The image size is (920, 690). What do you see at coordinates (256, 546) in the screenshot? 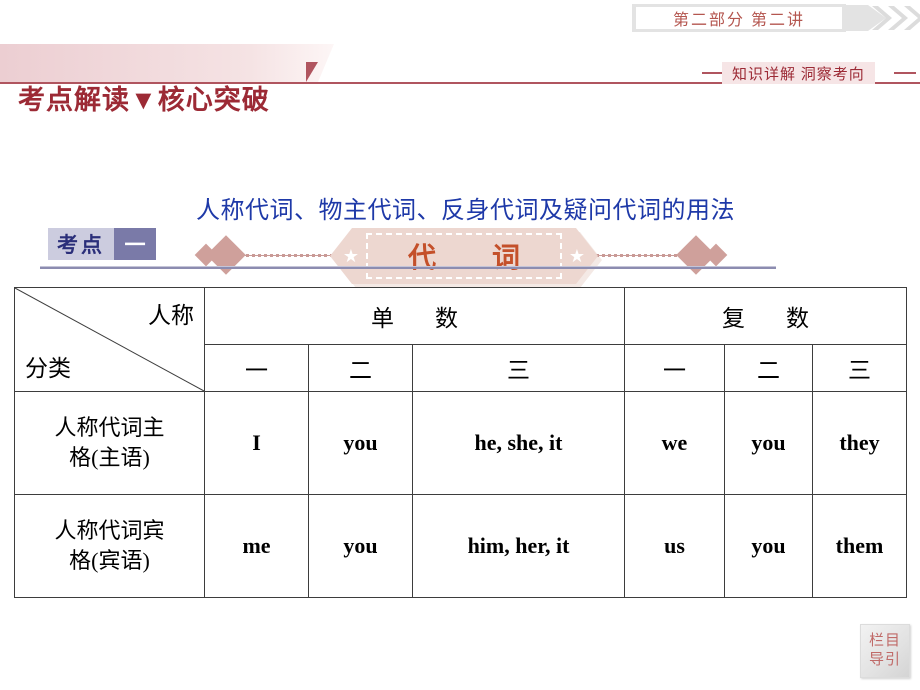
I see `cell-obj-sing-1: me` at bounding box center [256, 546].